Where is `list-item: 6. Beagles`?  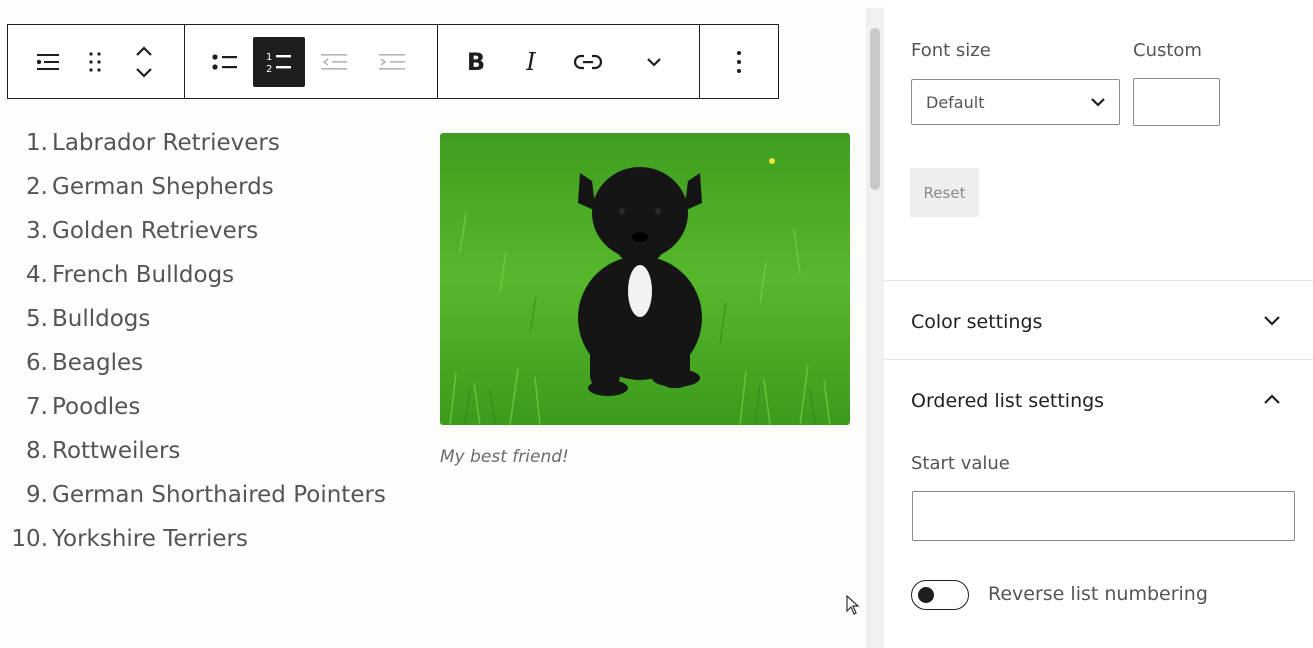 list-item: 6. Beagles is located at coordinates (193, 363).